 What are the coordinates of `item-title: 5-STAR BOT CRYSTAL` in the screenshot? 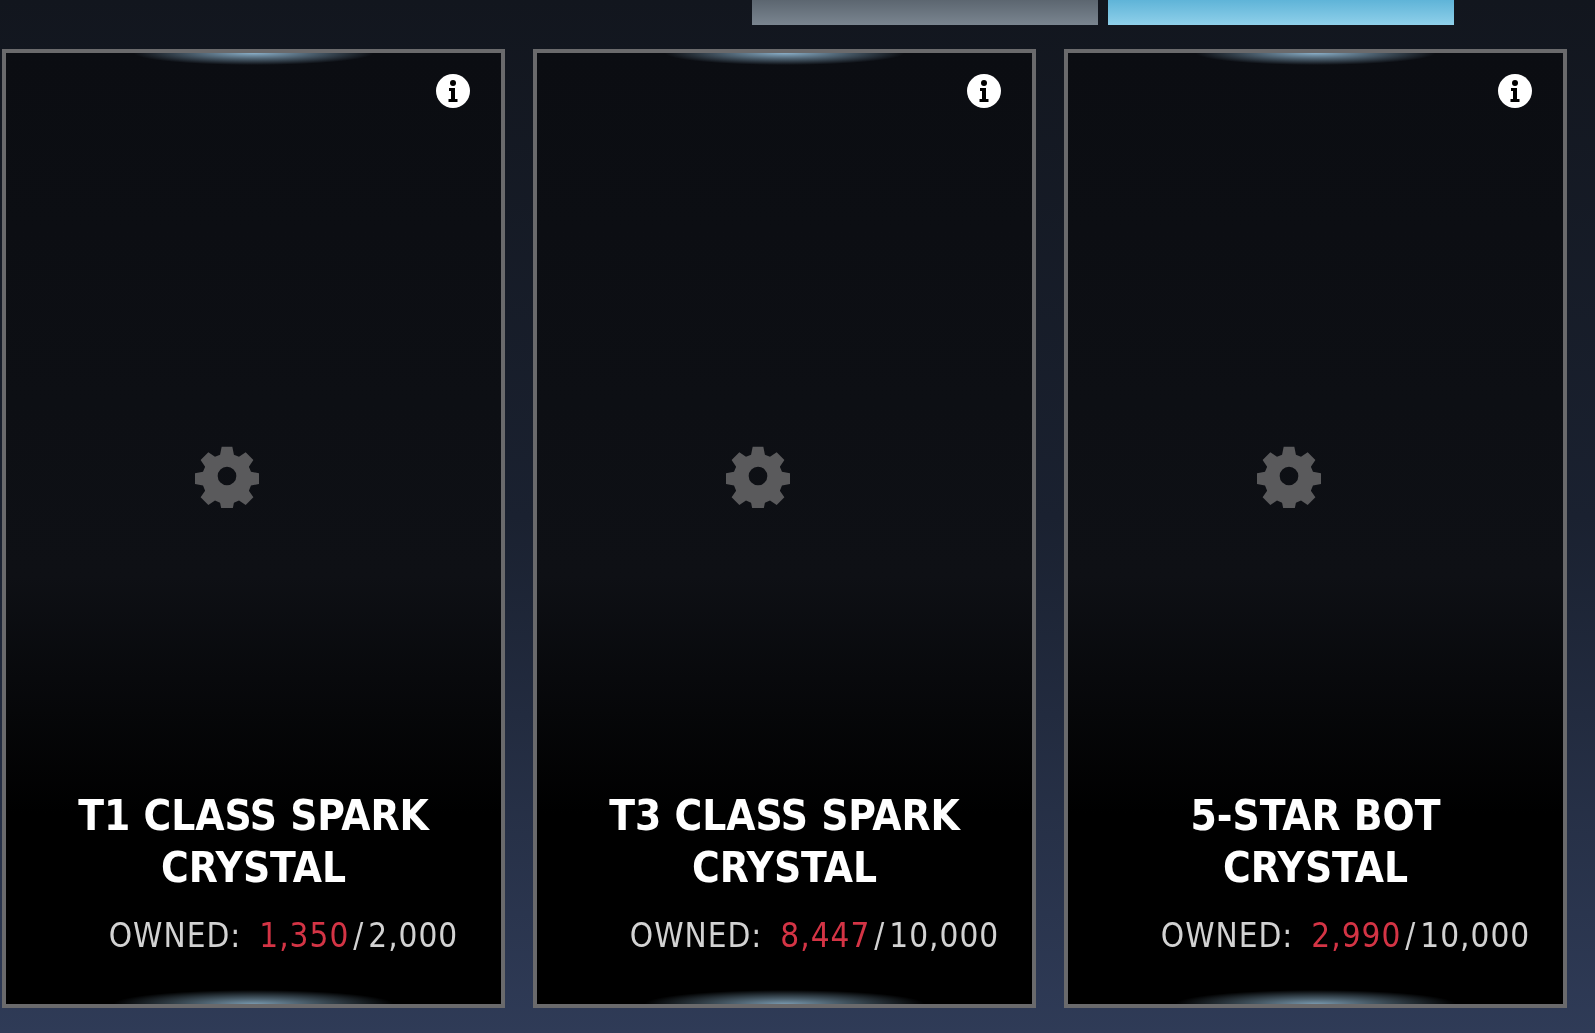 It's located at (1315, 842).